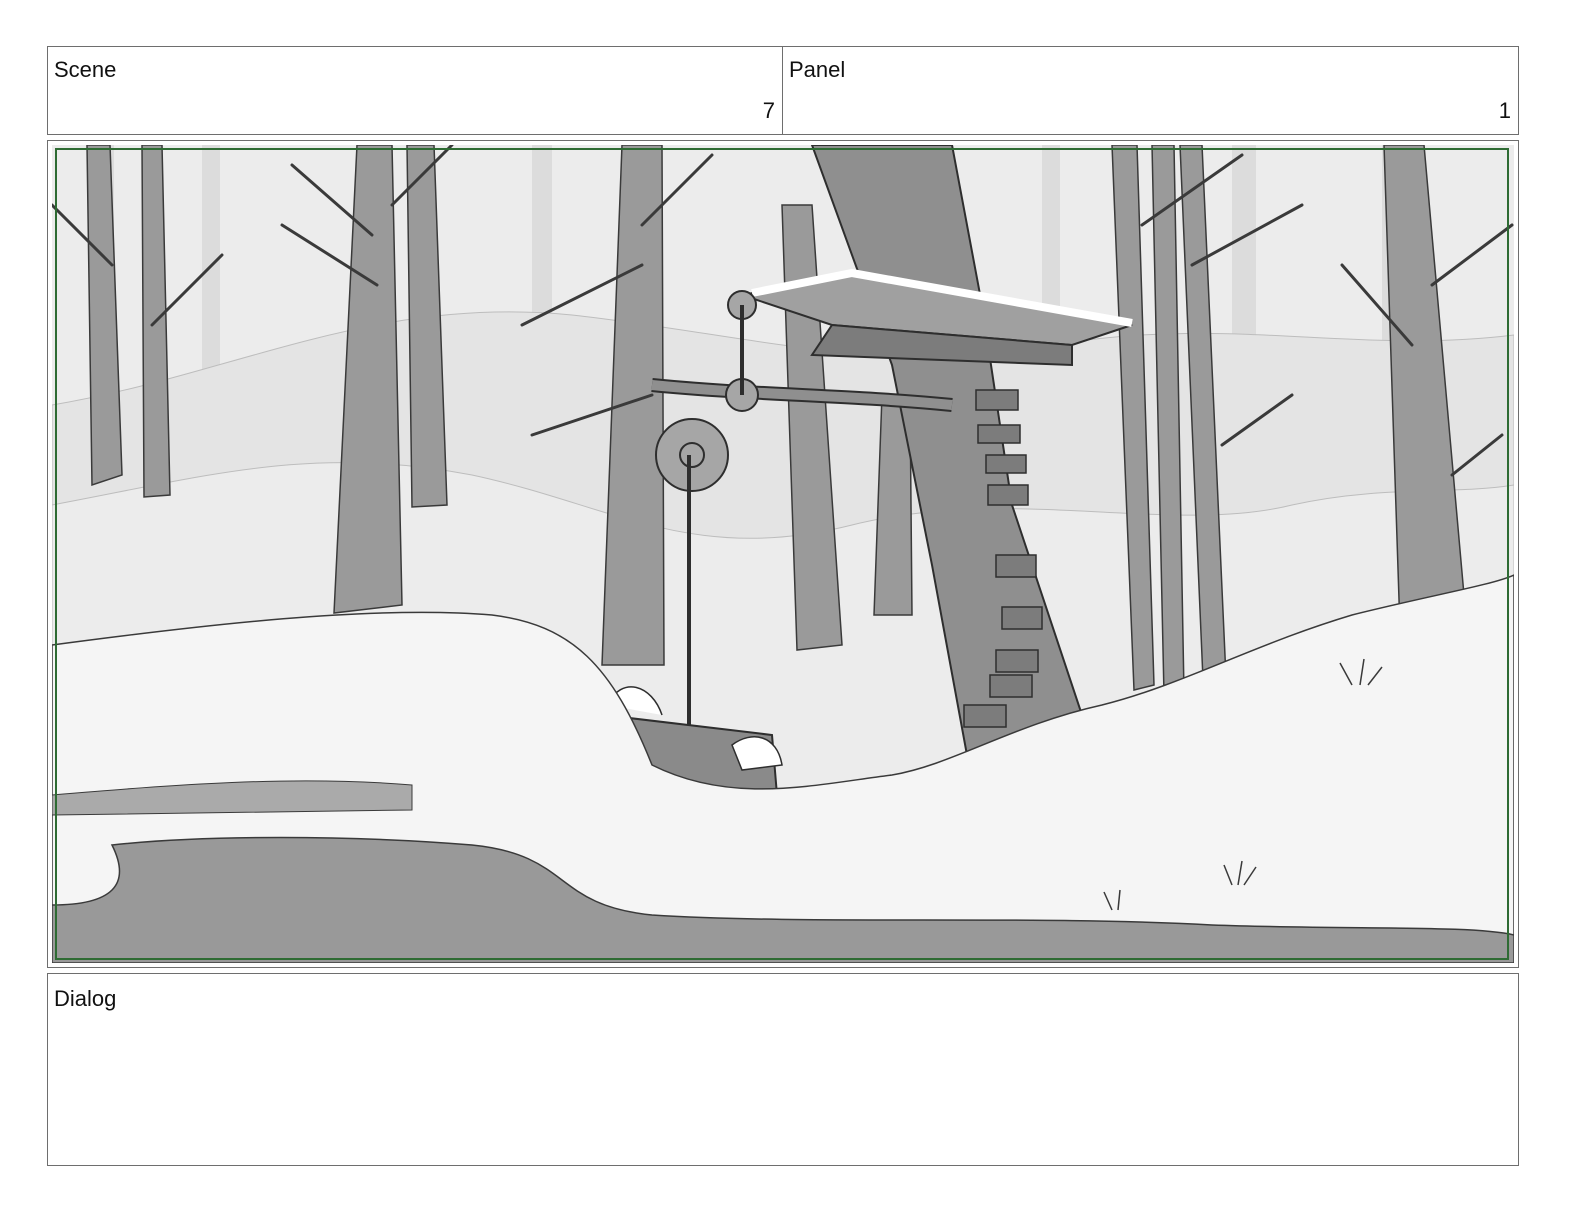  What do you see at coordinates (817, 69) in the screenshot?
I see `panel-label: Panel` at bounding box center [817, 69].